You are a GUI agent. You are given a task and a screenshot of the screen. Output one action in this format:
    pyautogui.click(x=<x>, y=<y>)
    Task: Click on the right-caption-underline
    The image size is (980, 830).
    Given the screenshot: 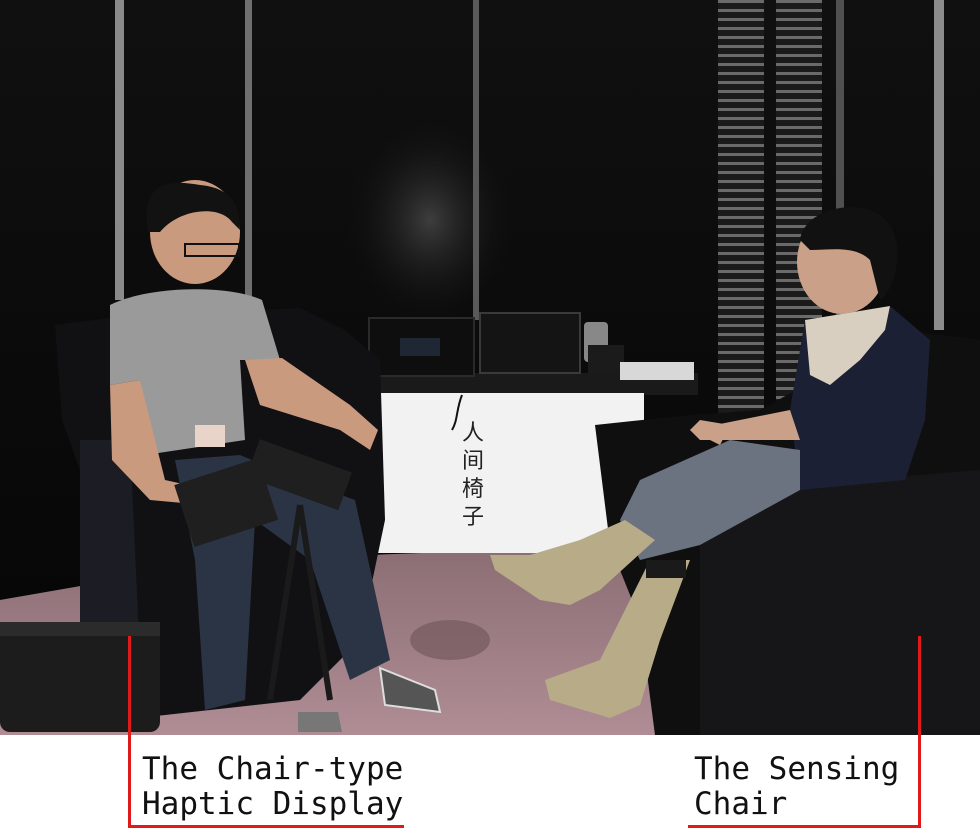 What is the action you would take?
    pyautogui.click(x=804, y=826)
    